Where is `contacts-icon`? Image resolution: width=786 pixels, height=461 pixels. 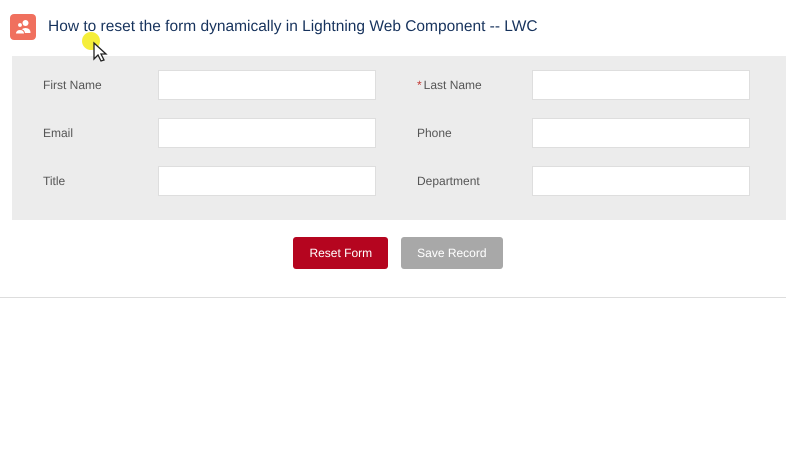 contacts-icon is located at coordinates (23, 27).